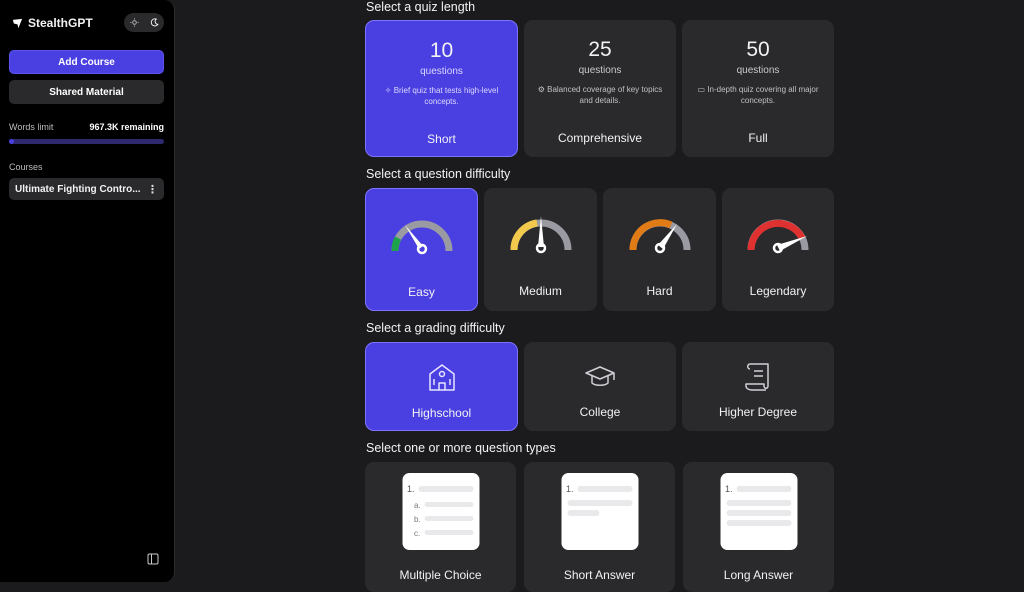  Describe the element at coordinates (134, 22) in the screenshot. I see `sun-icon` at that location.